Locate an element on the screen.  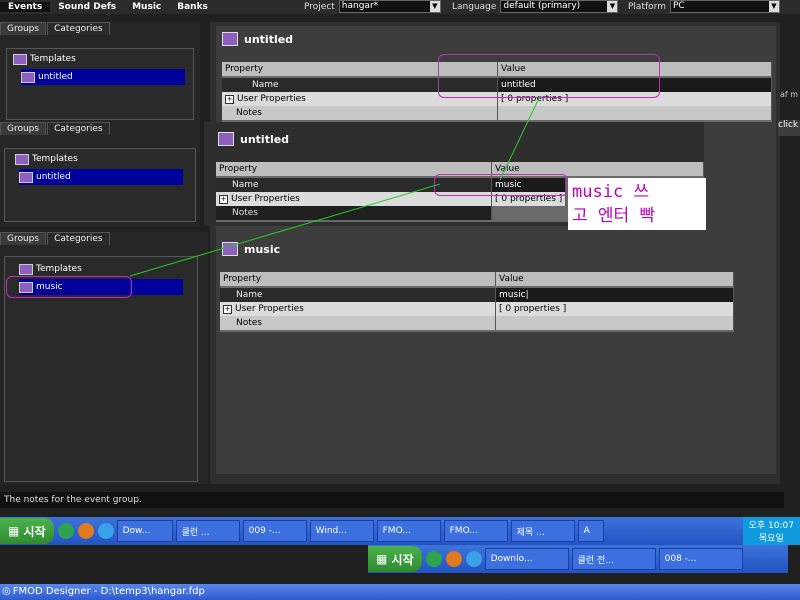
annotation-note: music 쓰 고 엔터 빡 is located at coordinates (637, 204).